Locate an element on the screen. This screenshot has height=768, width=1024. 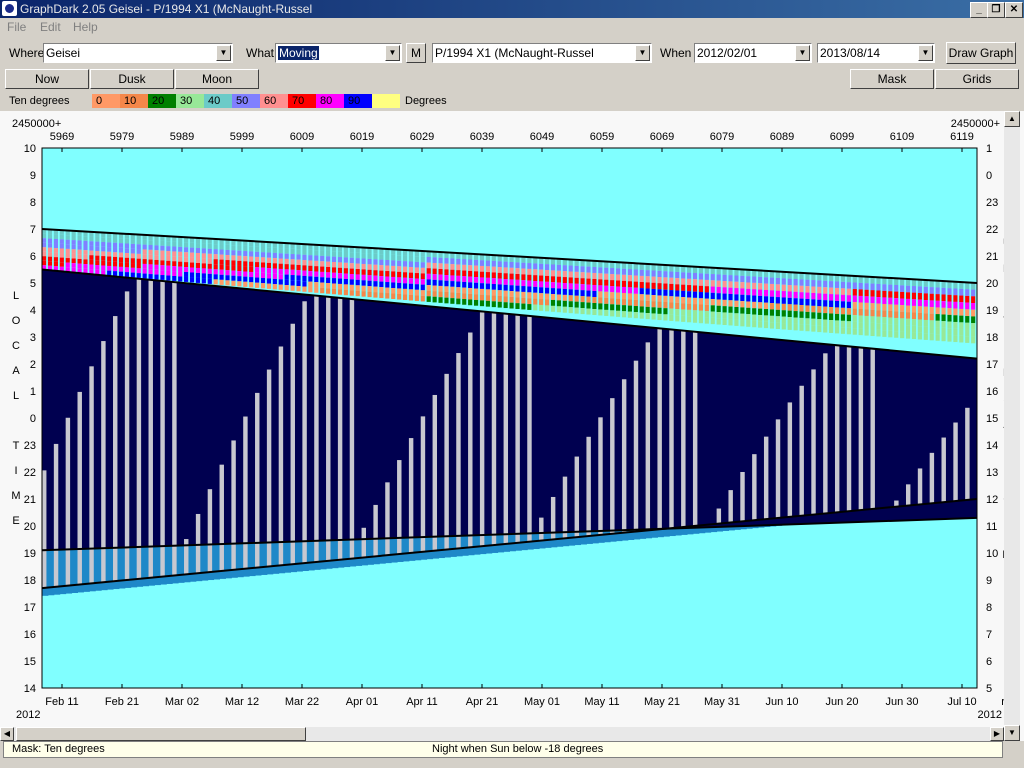
draw-graph-button: Draw Graph is located at coordinates (981, 53).